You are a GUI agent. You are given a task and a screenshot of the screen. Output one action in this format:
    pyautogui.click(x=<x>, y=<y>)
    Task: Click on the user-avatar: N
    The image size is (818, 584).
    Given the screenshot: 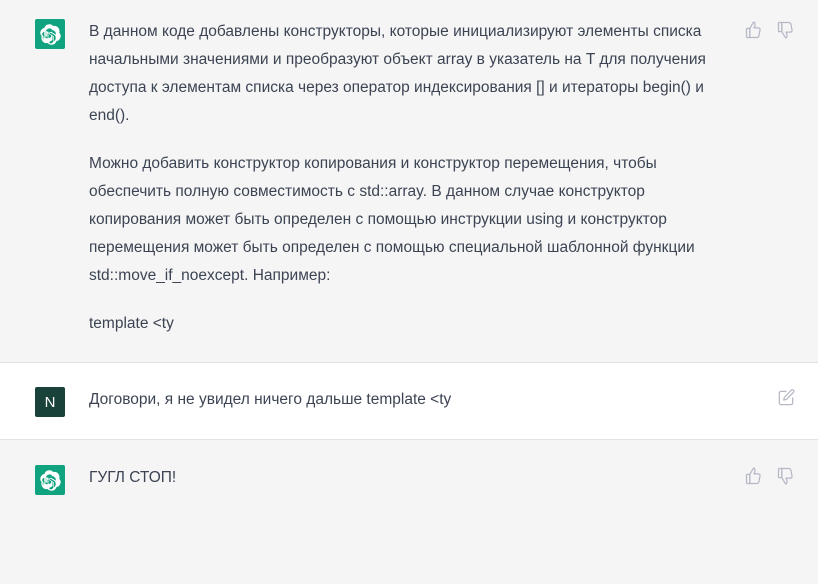 What is the action you would take?
    pyautogui.click(x=50, y=402)
    